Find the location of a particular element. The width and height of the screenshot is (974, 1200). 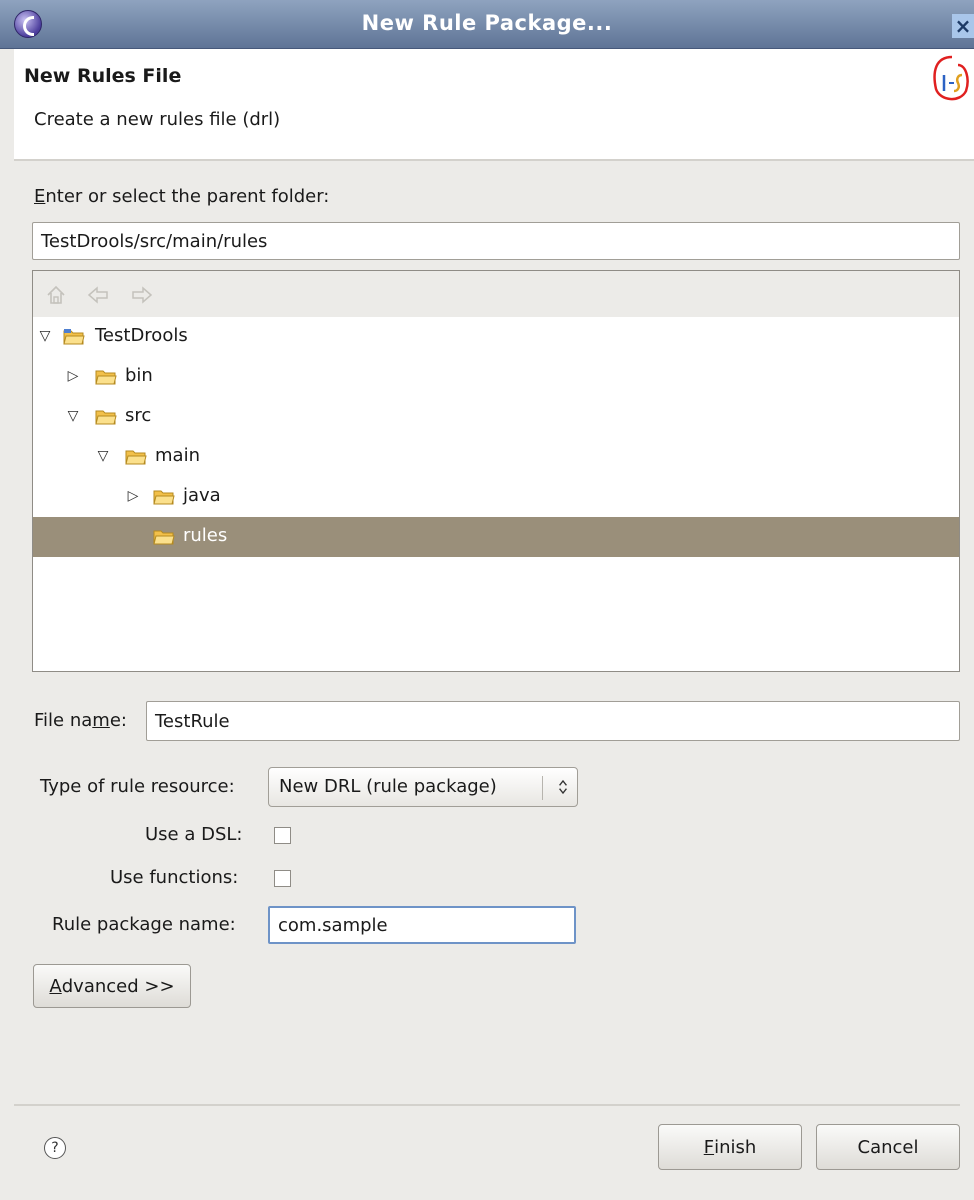

project-folder-icon is located at coordinates (74, 337).